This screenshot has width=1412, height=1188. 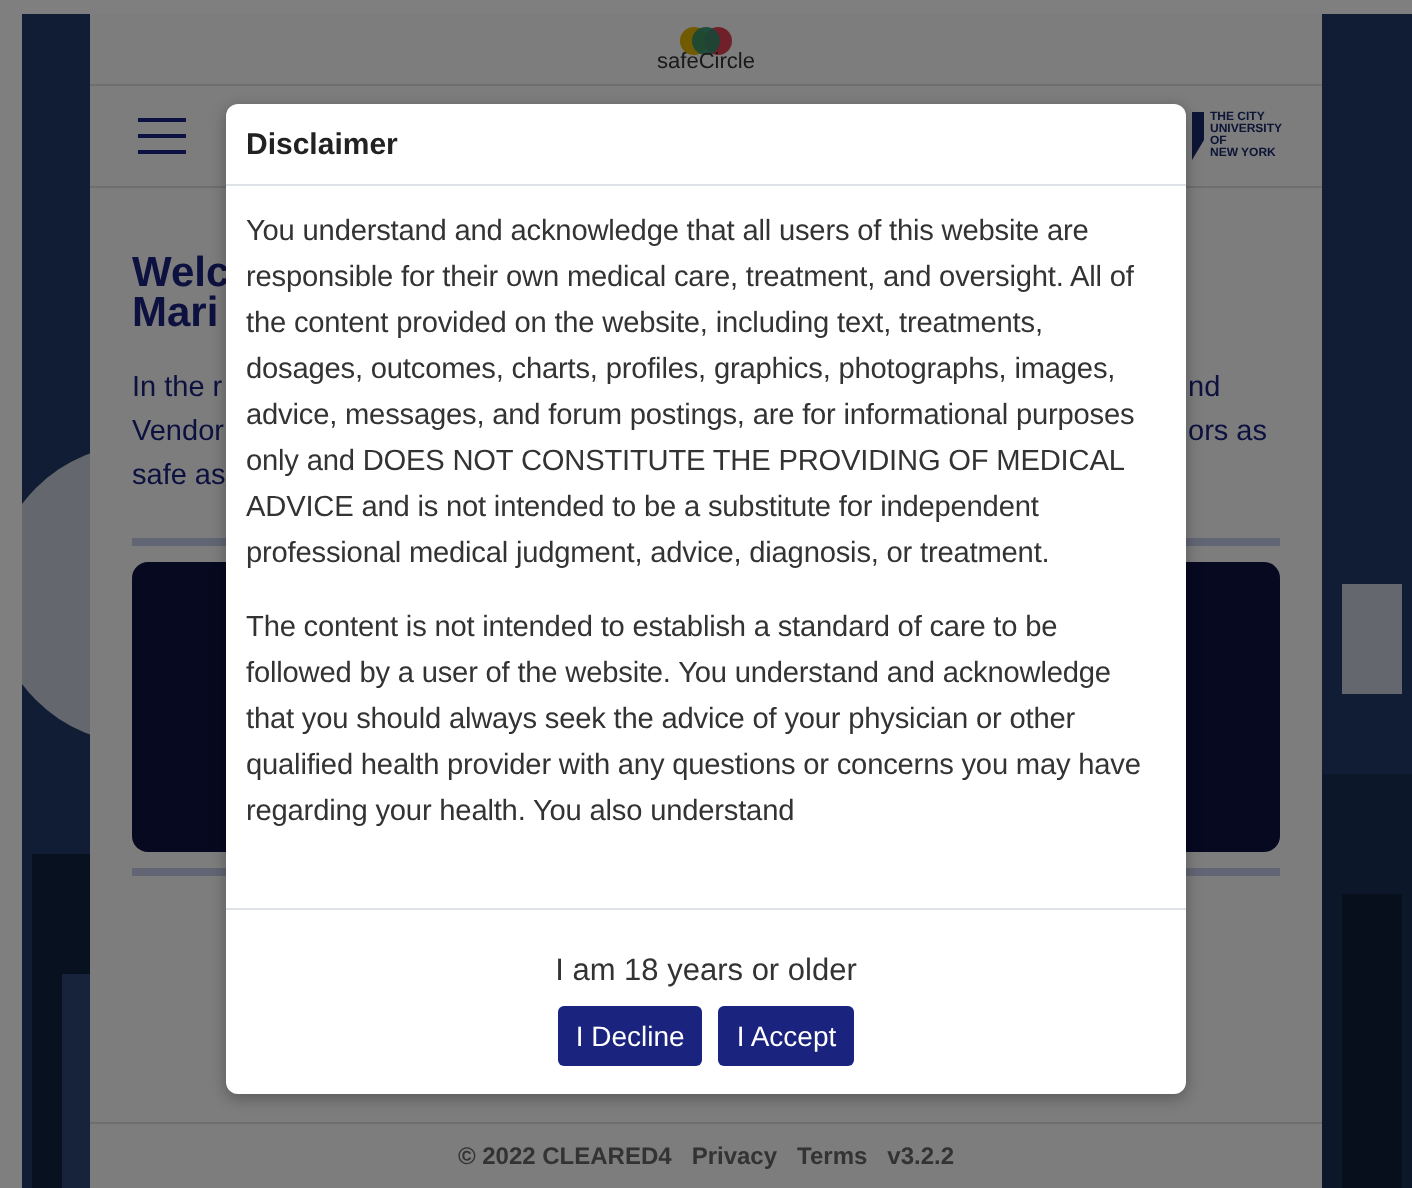 I want to click on intro-text: nd, so click(x=1205, y=389).